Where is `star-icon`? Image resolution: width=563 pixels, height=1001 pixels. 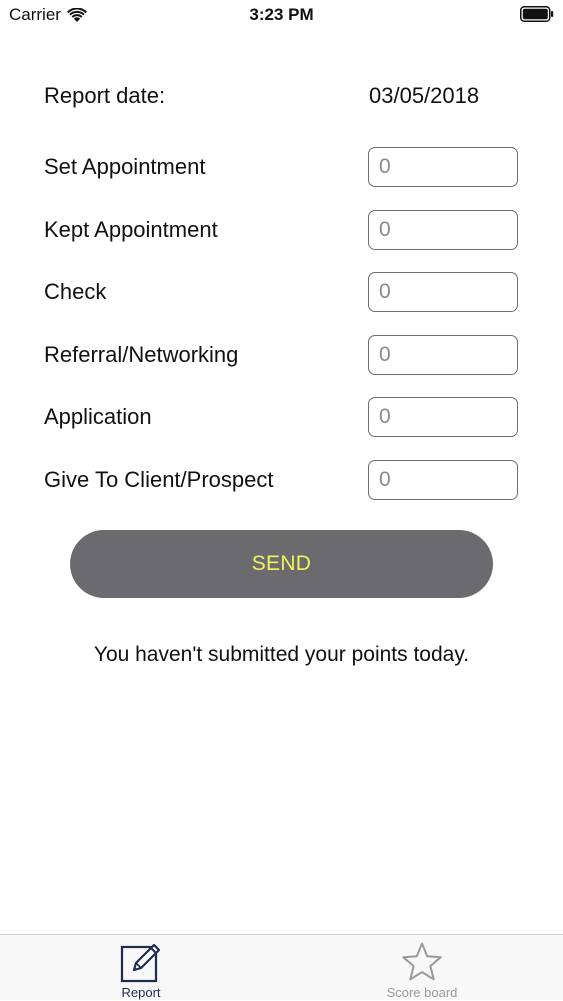
star-icon is located at coordinates (422, 961).